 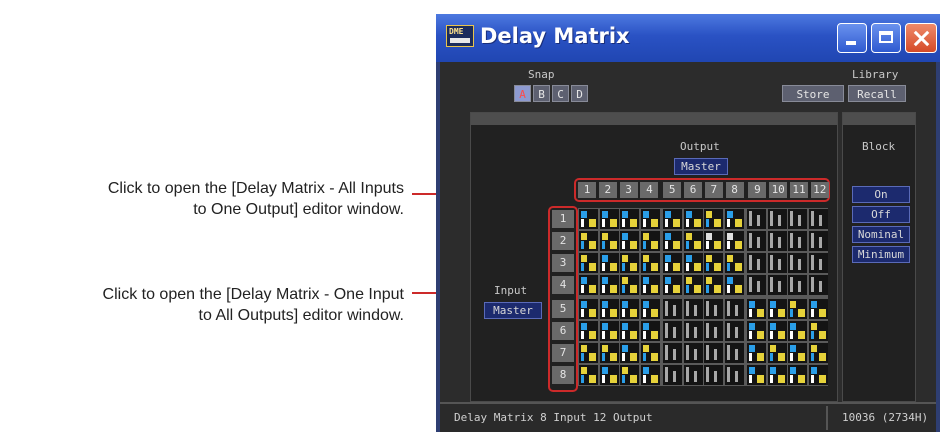 I want to click on input-number-1: 1, so click(x=563, y=219).